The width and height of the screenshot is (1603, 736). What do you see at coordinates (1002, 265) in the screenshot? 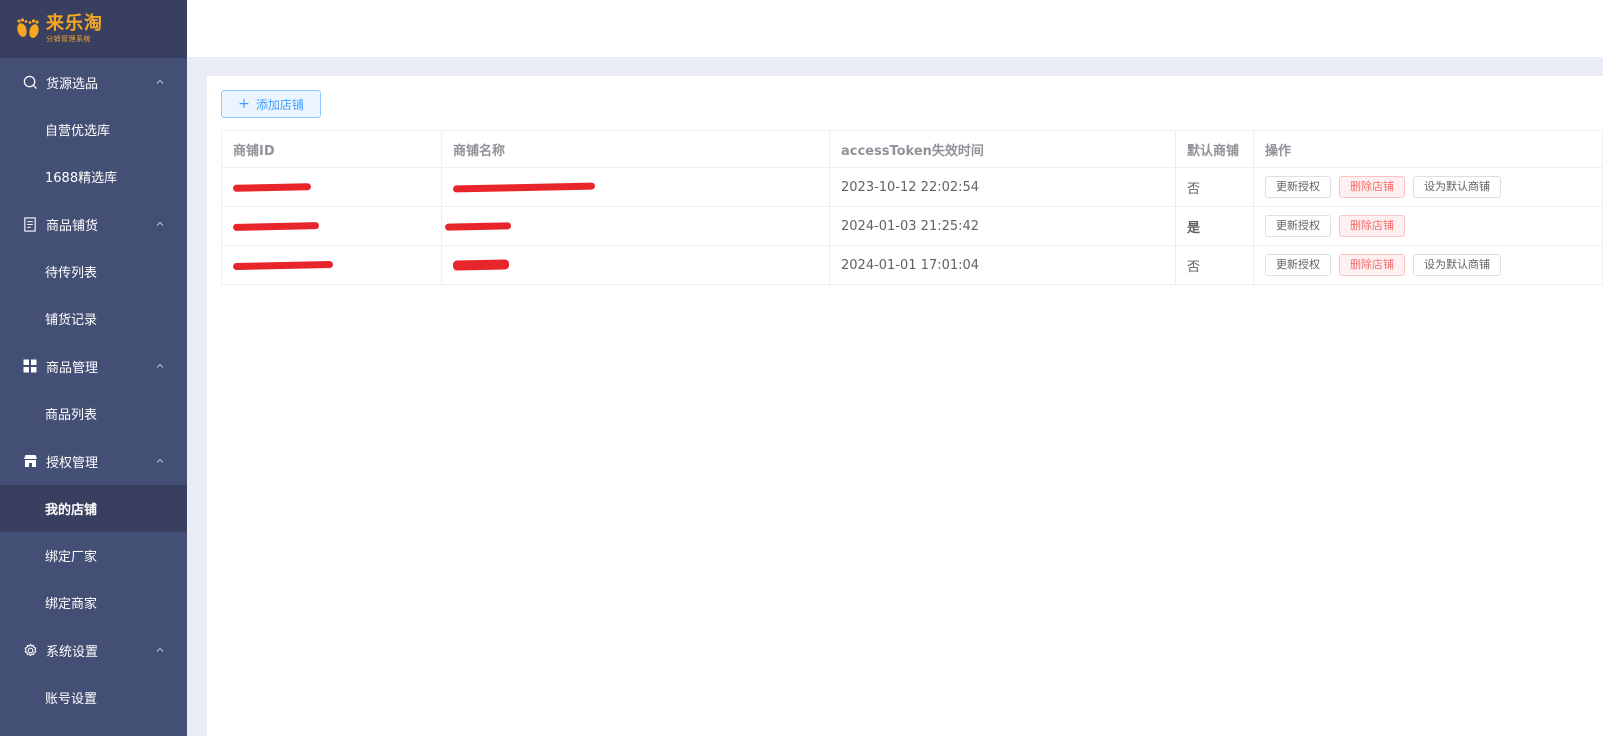
I see `cell-token-expire: 2024-01-01 17:01:04` at bounding box center [1002, 265].